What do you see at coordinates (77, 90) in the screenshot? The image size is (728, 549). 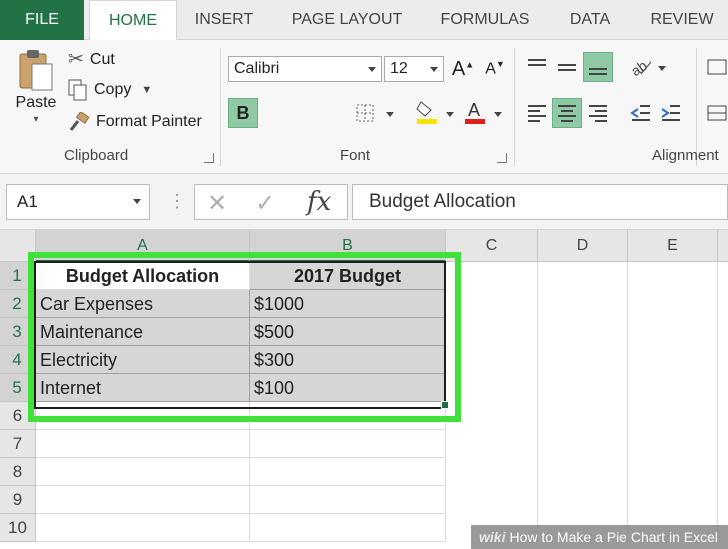 I see `copy-icon` at bounding box center [77, 90].